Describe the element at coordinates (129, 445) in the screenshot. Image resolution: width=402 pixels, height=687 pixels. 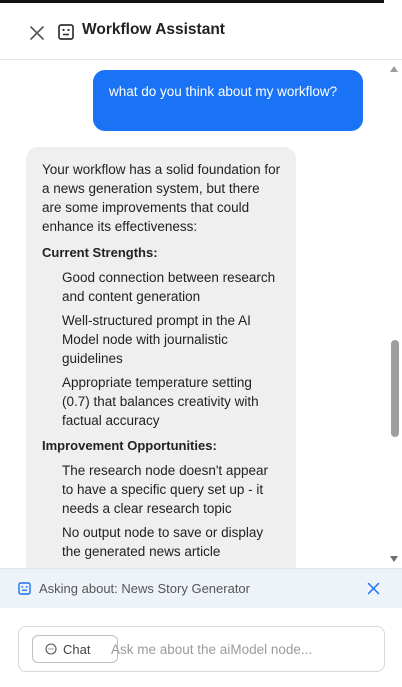
I see `section-heading-improvements: Improvement Opportunities:` at that location.